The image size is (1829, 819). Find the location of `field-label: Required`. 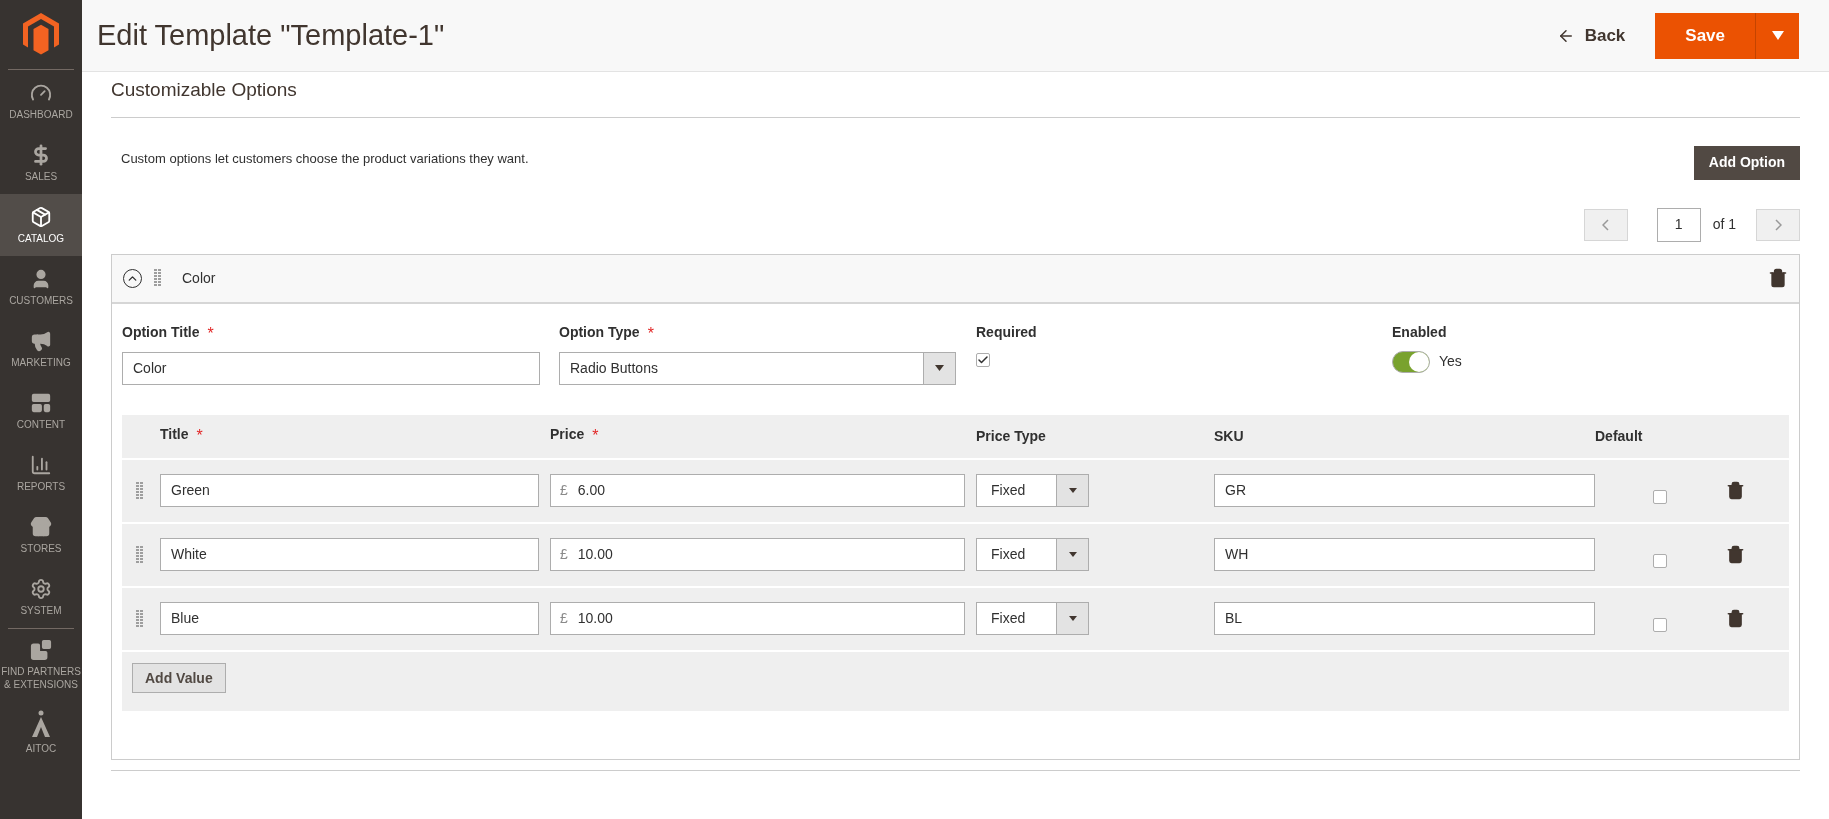

field-label: Required is located at coordinates (1007, 332).